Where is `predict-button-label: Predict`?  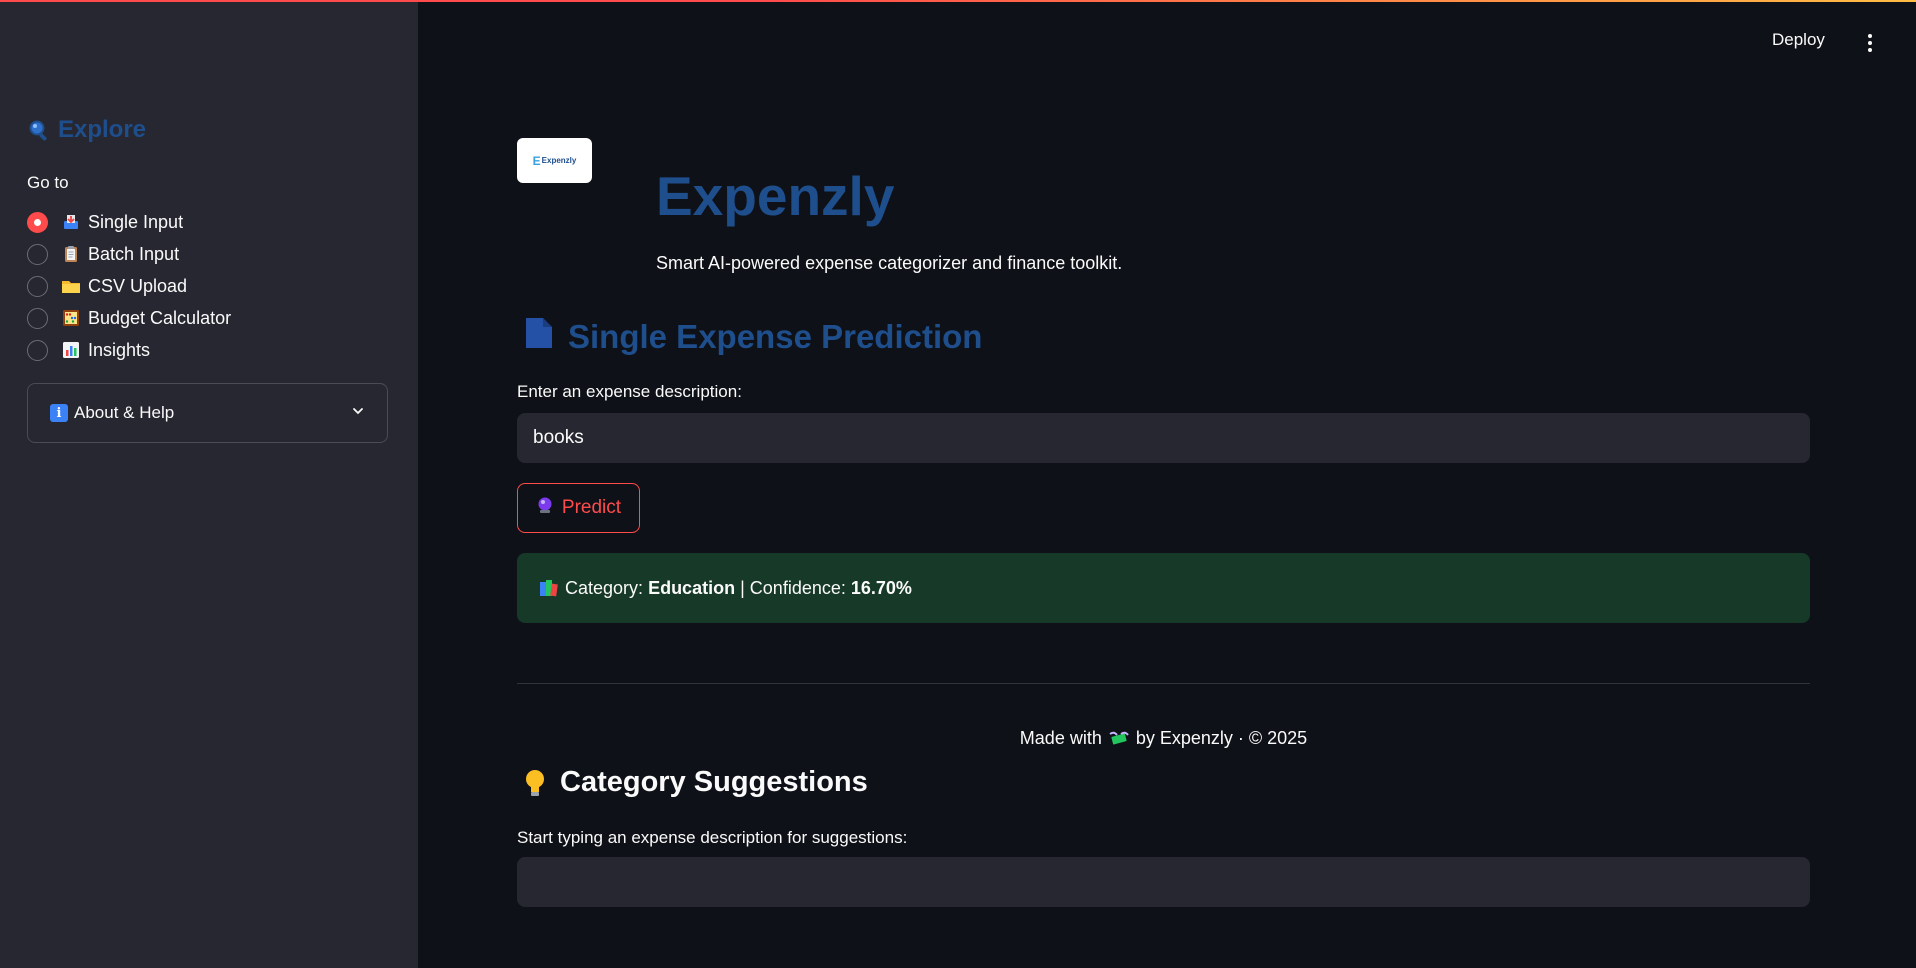
predict-button-label: Predict is located at coordinates (591, 507).